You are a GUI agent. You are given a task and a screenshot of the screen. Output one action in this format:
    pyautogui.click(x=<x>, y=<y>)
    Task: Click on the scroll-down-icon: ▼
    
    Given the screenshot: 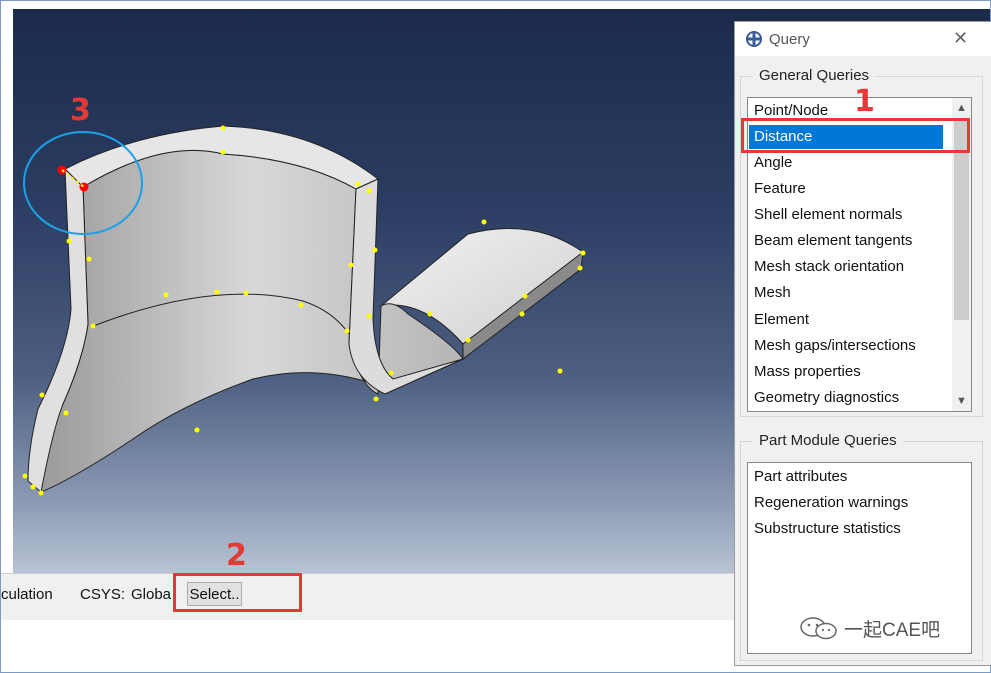 What is the action you would take?
    pyautogui.click(x=961, y=401)
    